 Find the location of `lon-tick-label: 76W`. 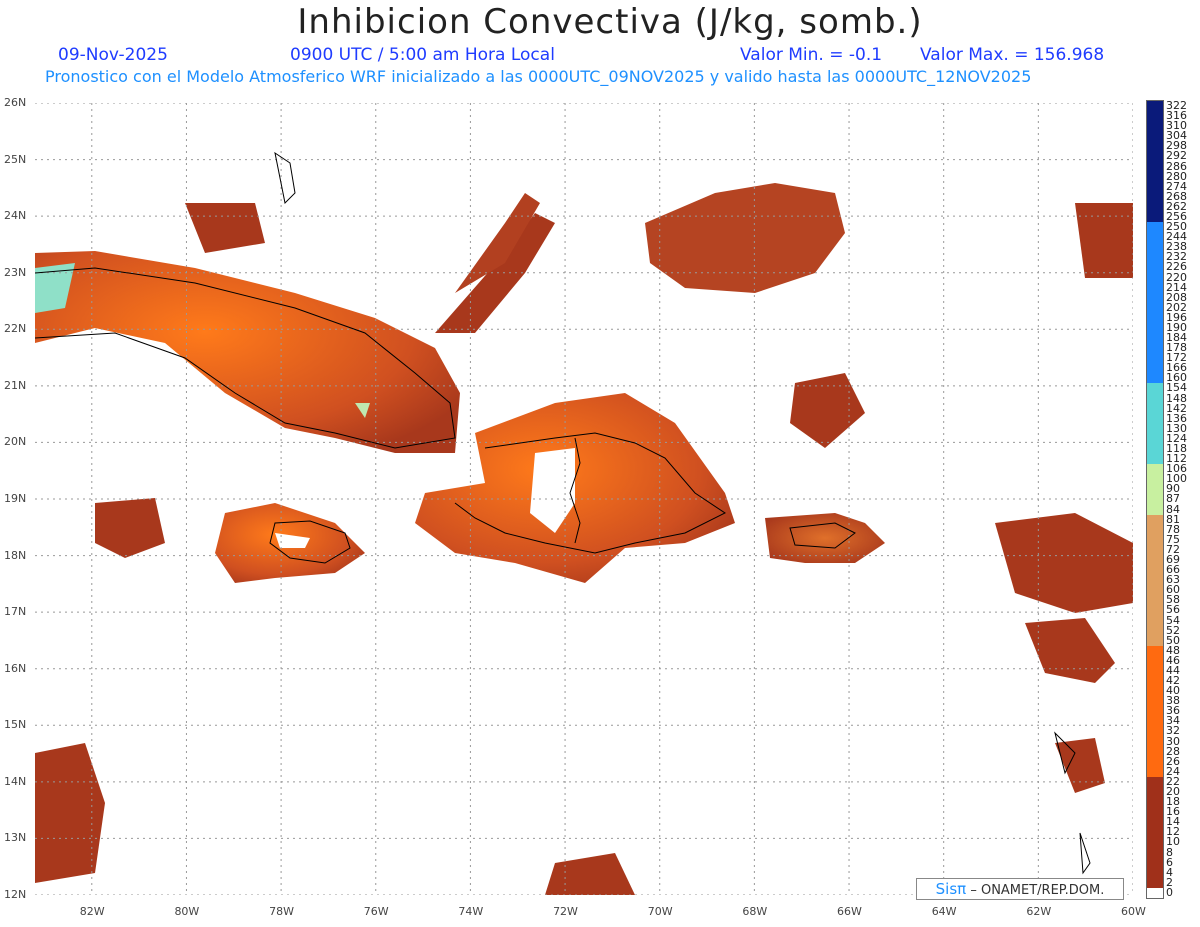

lon-tick-label: 76W is located at coordinates (376, 911).